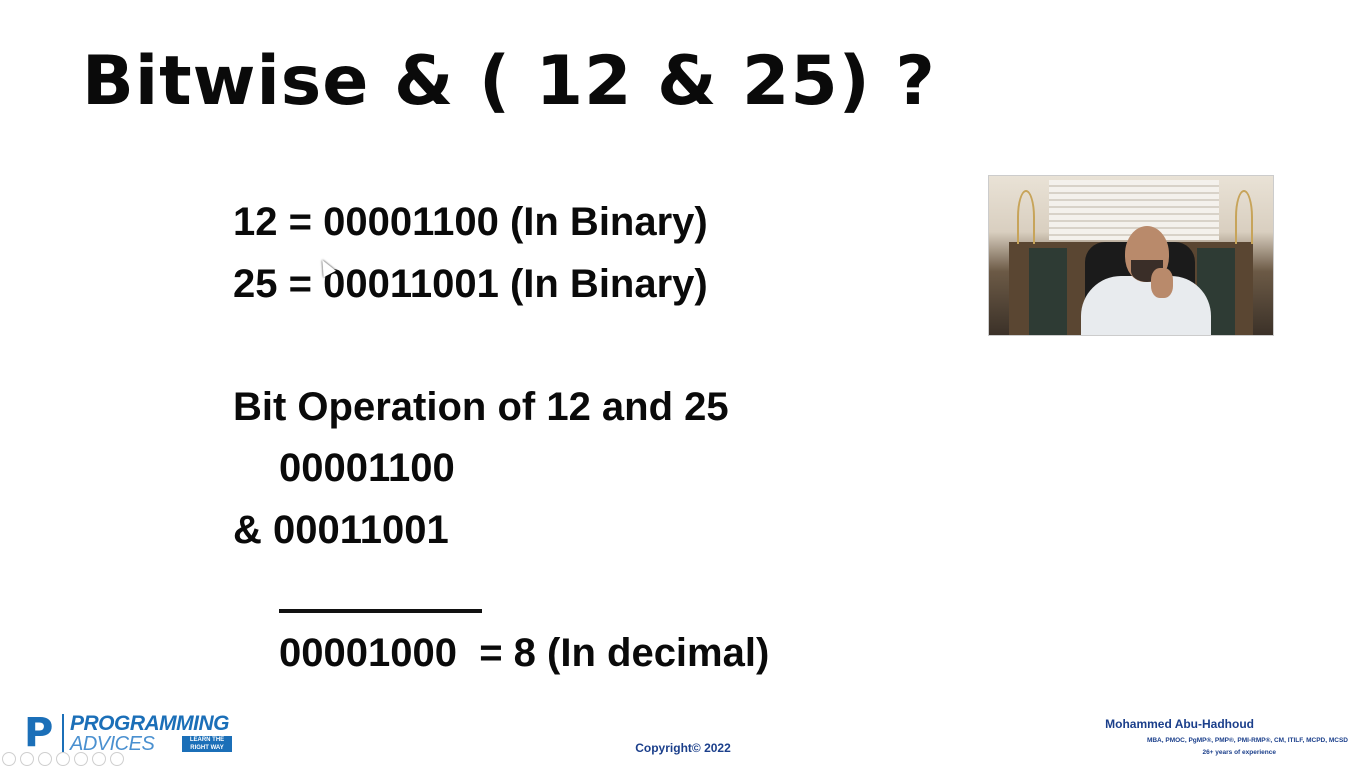  I want to click on bit-operation-heading: Bit Operation of 12 and 25, so click(481, 407).